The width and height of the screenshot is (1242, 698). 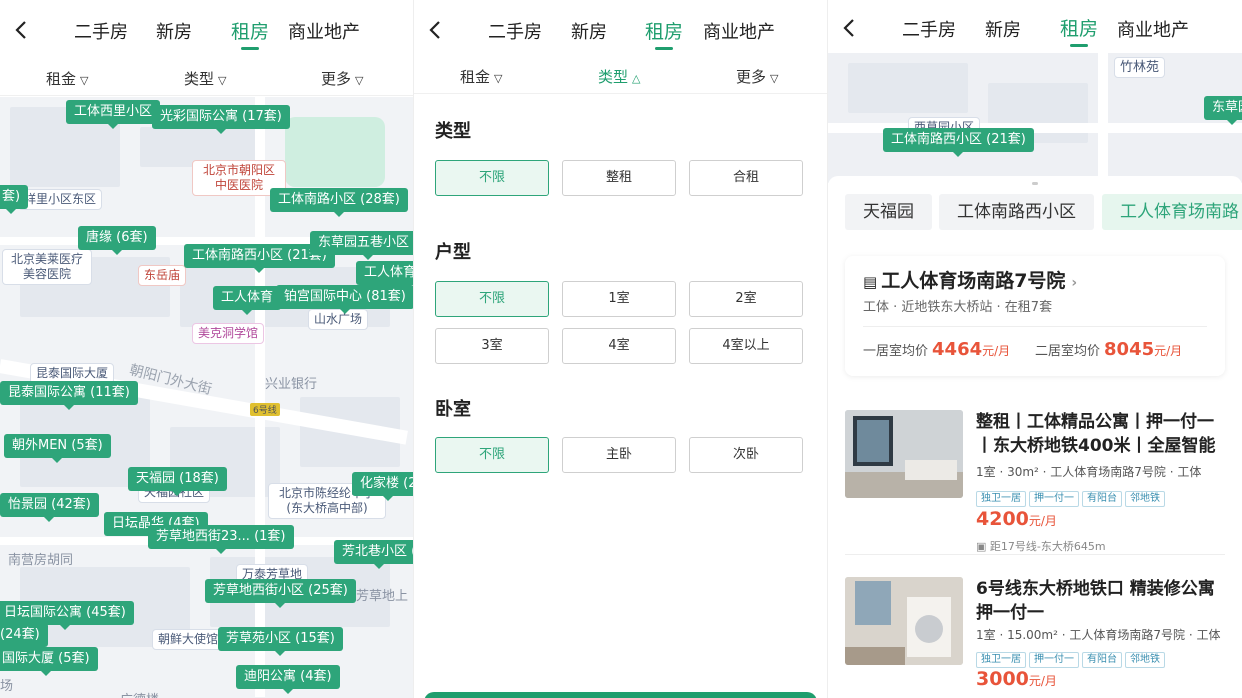 I want to click on rental-pin: 芳北巷小区 (, so click(x=373, y=554).